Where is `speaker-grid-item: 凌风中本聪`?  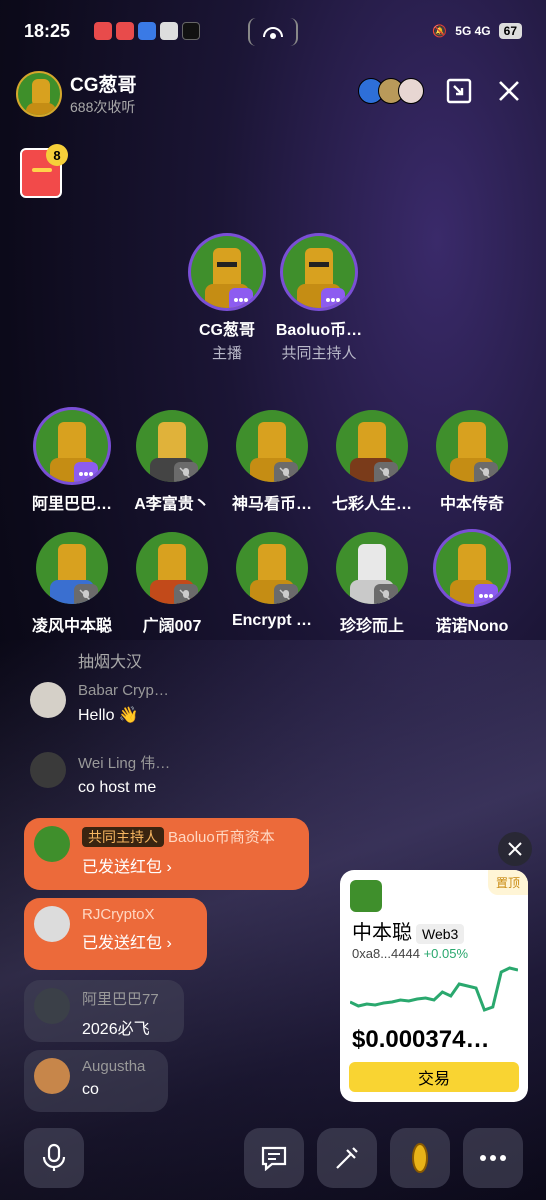 speaker-grid-item: 凌风中本聪 is located at coordinates (72, 584).